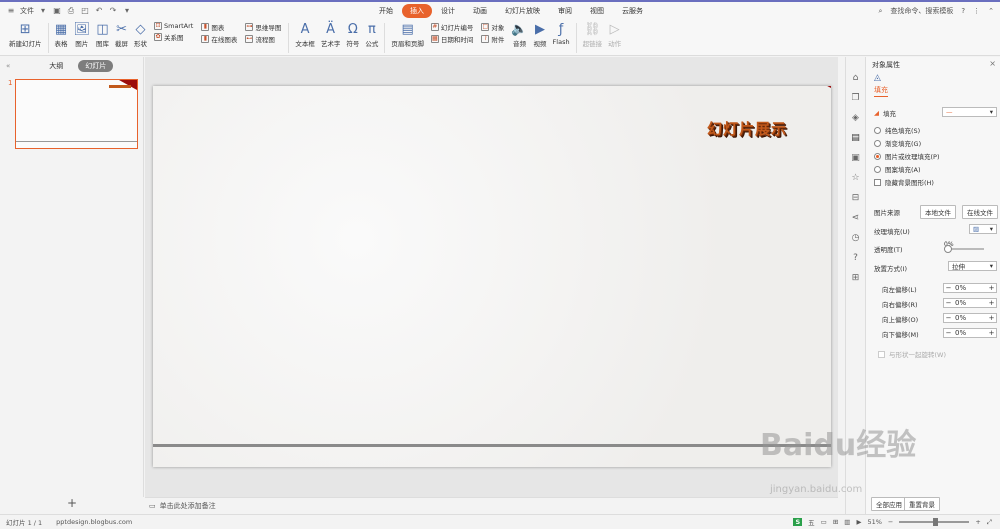 This screenshot has width=1000, height=529. What do you see at coordinates (25, 35) in the screenshot?
I see `new-slide-button: ⊞ 新建幻灯片` at bounding box center [25, 35].